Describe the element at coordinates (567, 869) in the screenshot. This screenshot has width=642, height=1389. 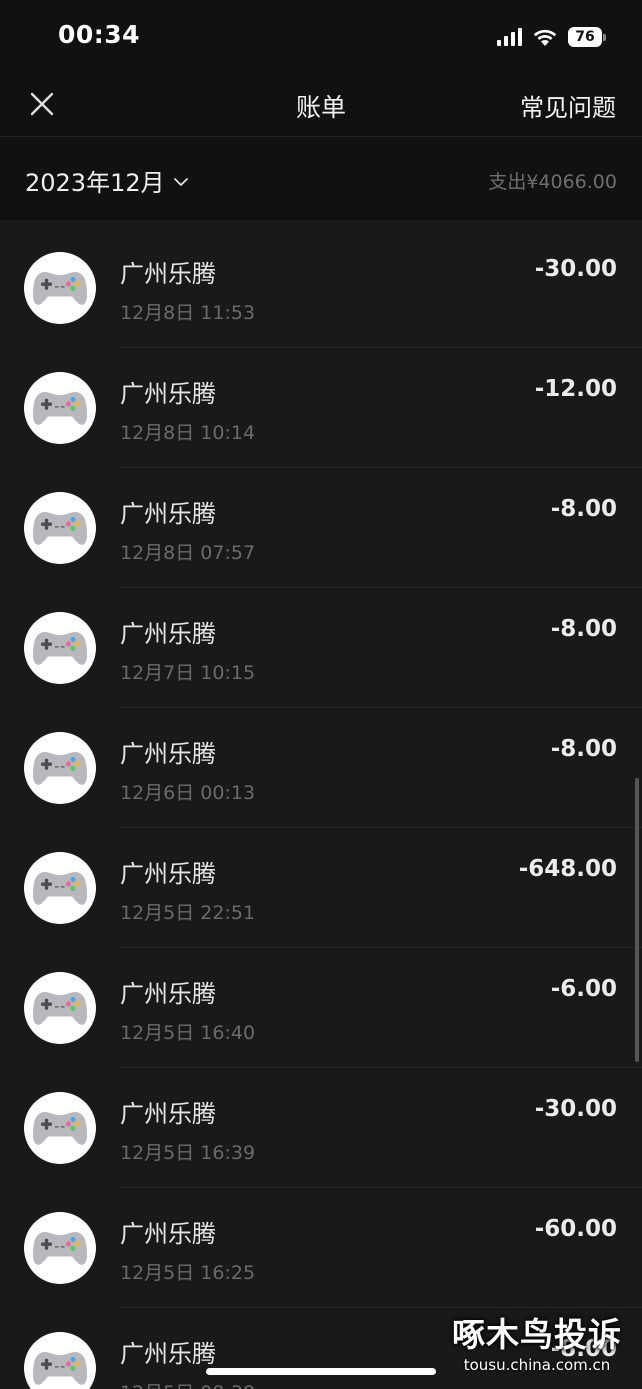
I see `transaction-amount: -648.00` at that location.